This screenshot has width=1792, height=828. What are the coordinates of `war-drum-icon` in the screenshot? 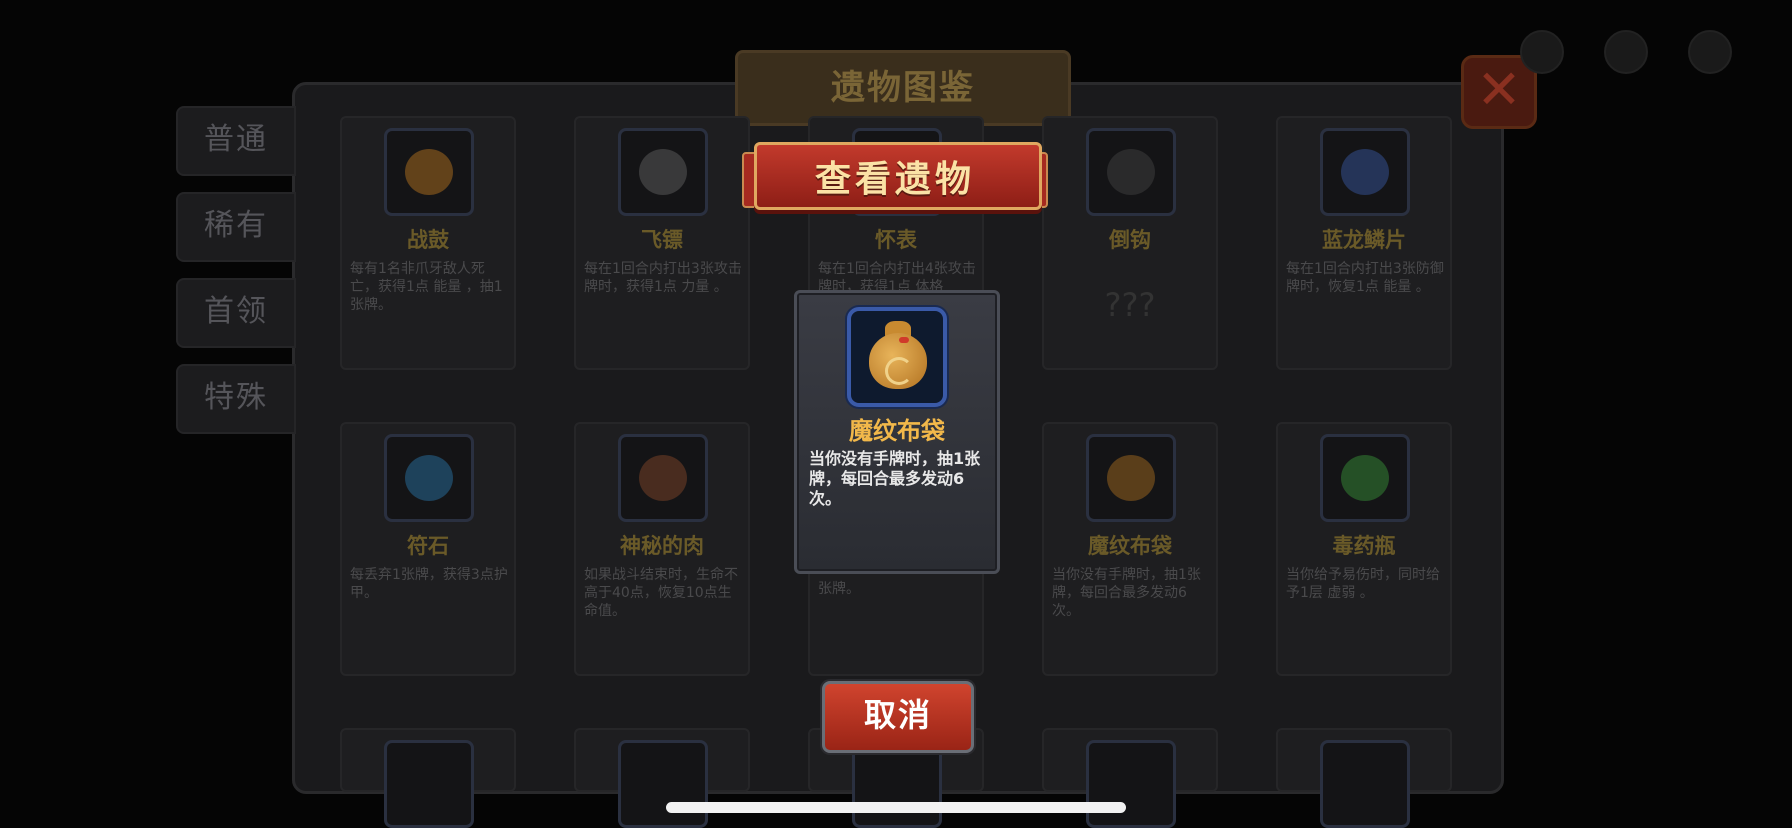 It's located at (429, 172).